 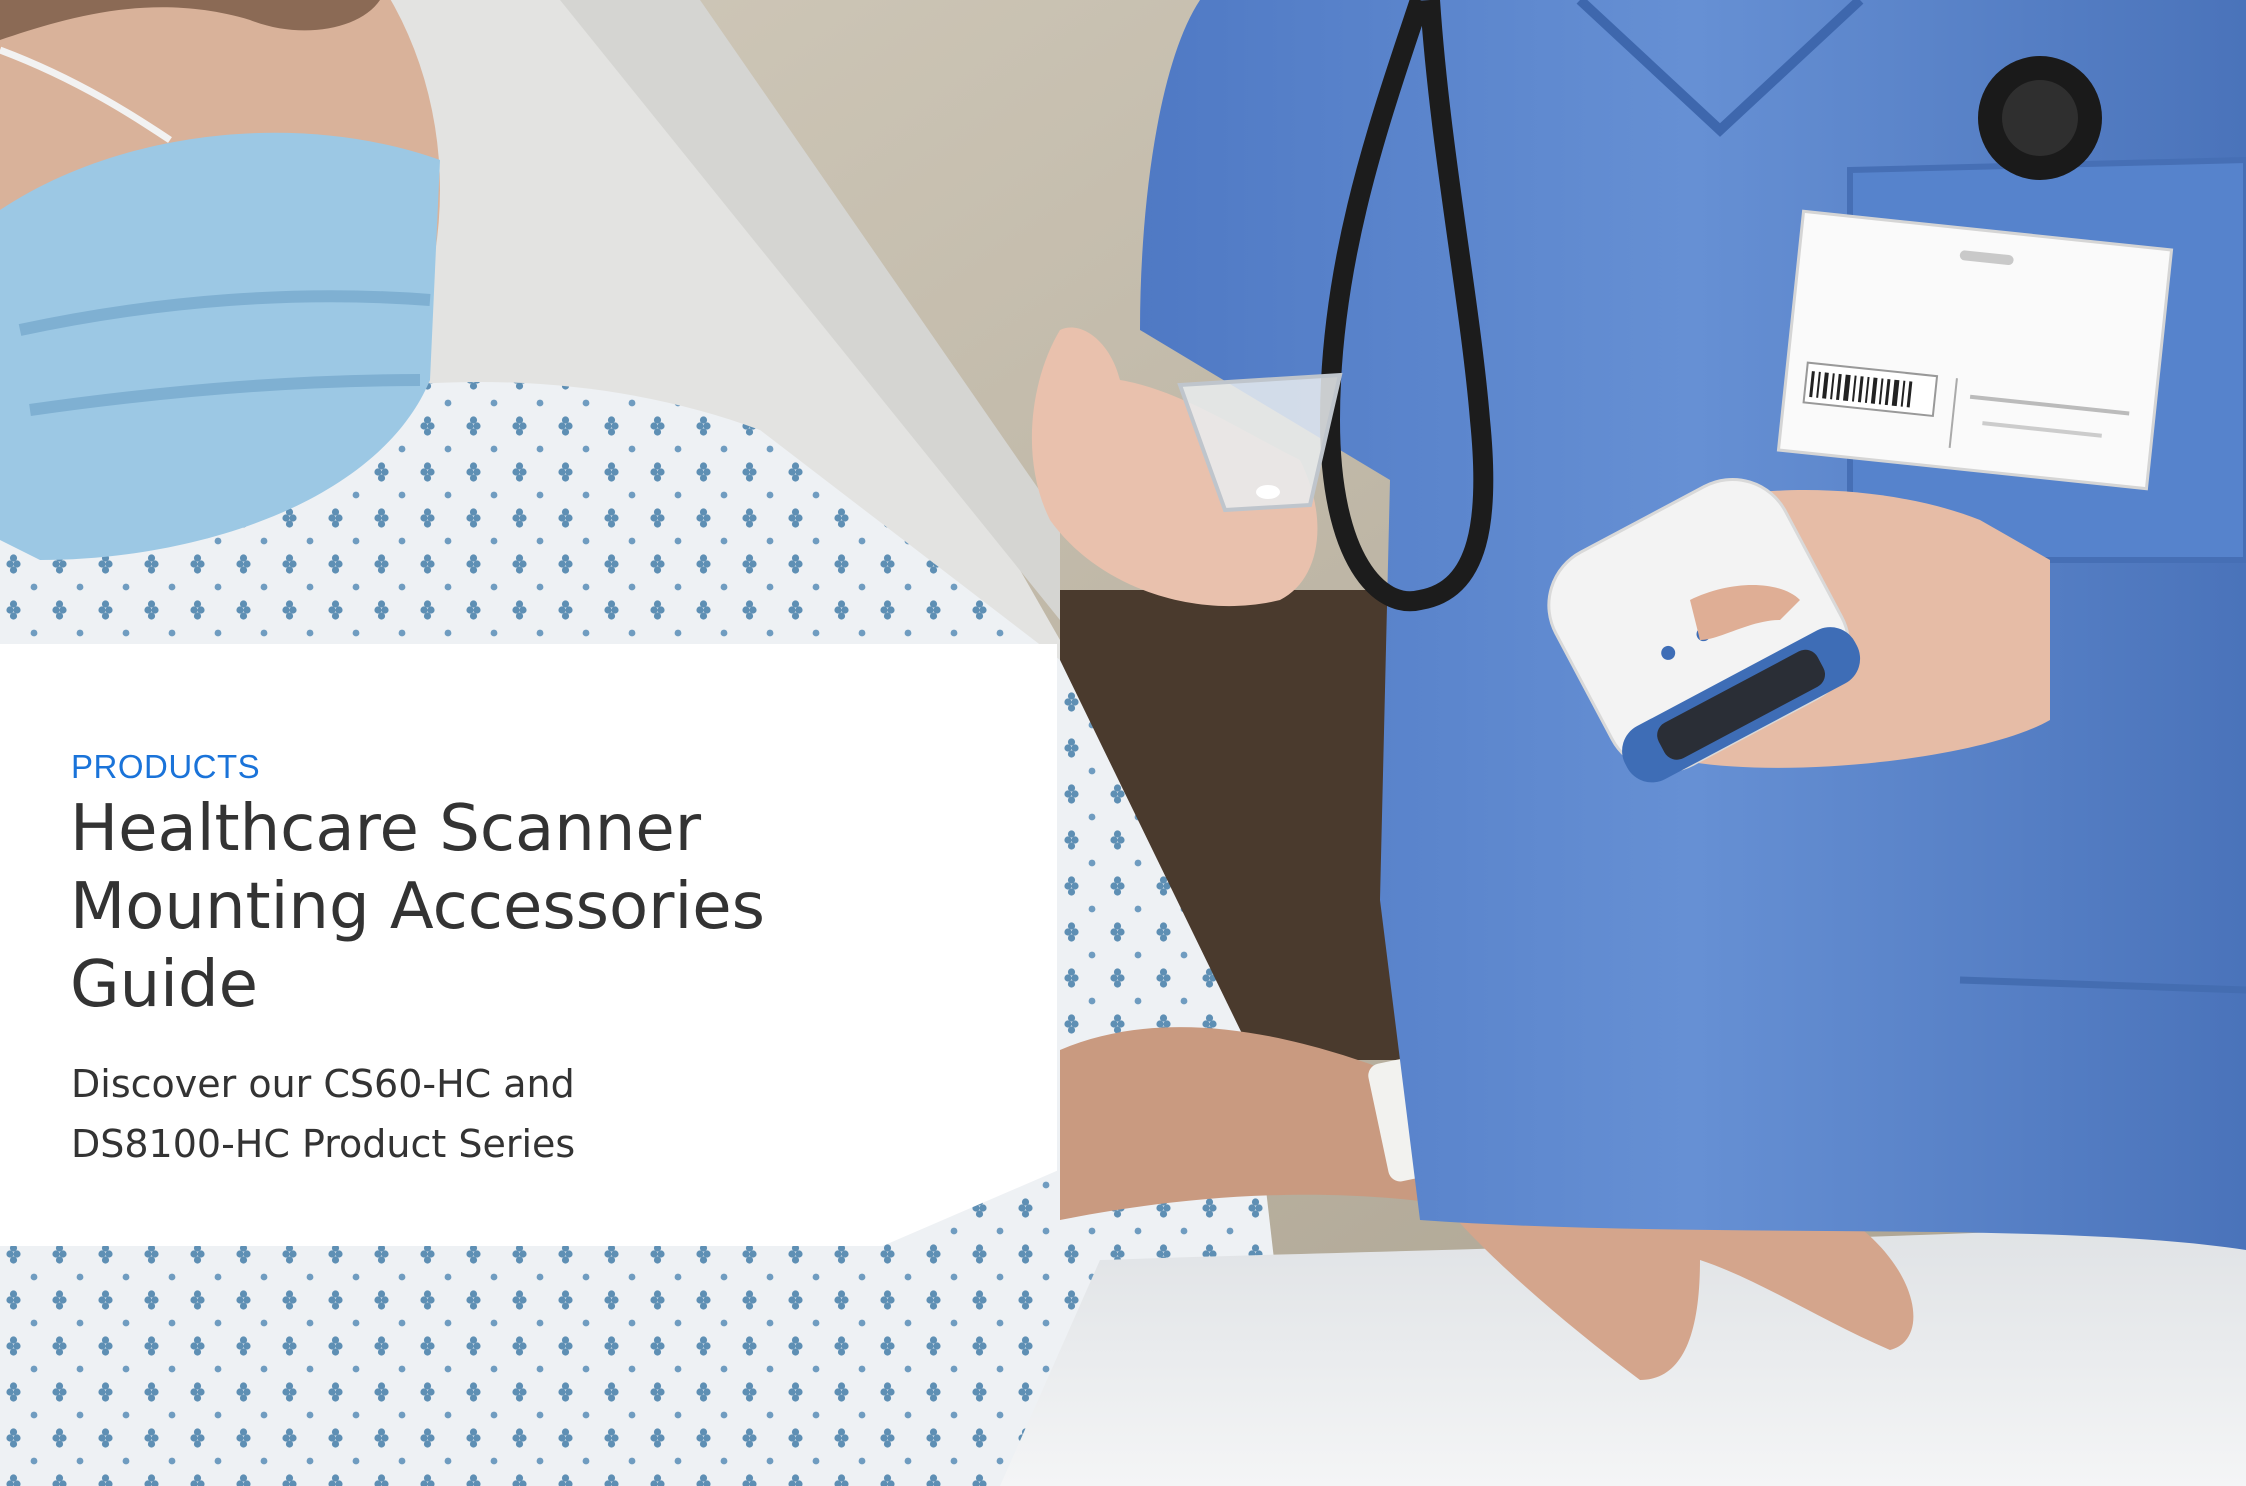 What do you see at coordinates (417, 907) in the screenshot?
I see `guide-title-line: Mounting Accessories` at bounding box center [417, 907].